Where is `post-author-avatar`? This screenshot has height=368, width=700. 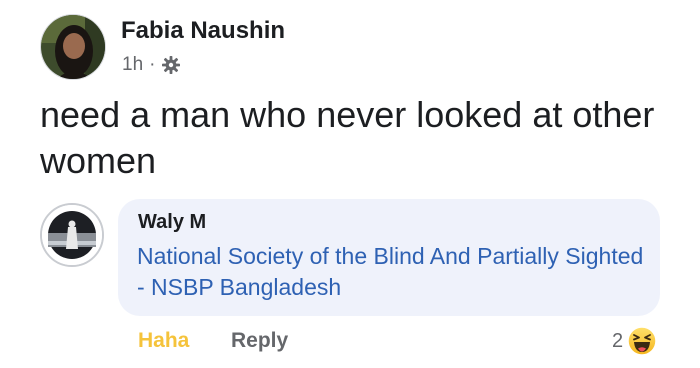 post-author-avatar is located at coordinates (73, 47).